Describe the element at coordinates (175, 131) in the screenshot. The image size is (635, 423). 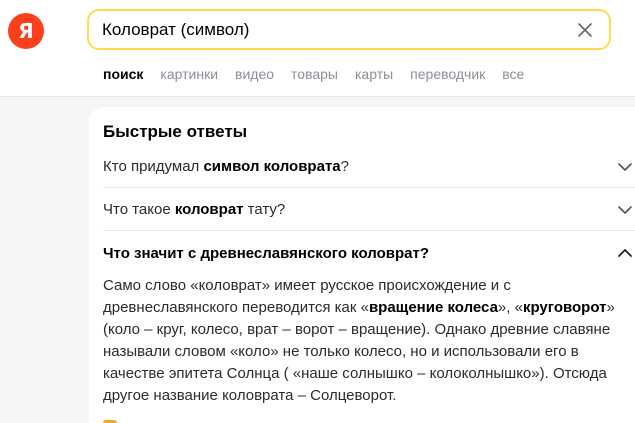
I see `quick-answers-title: Быстрые ответы` at that location.